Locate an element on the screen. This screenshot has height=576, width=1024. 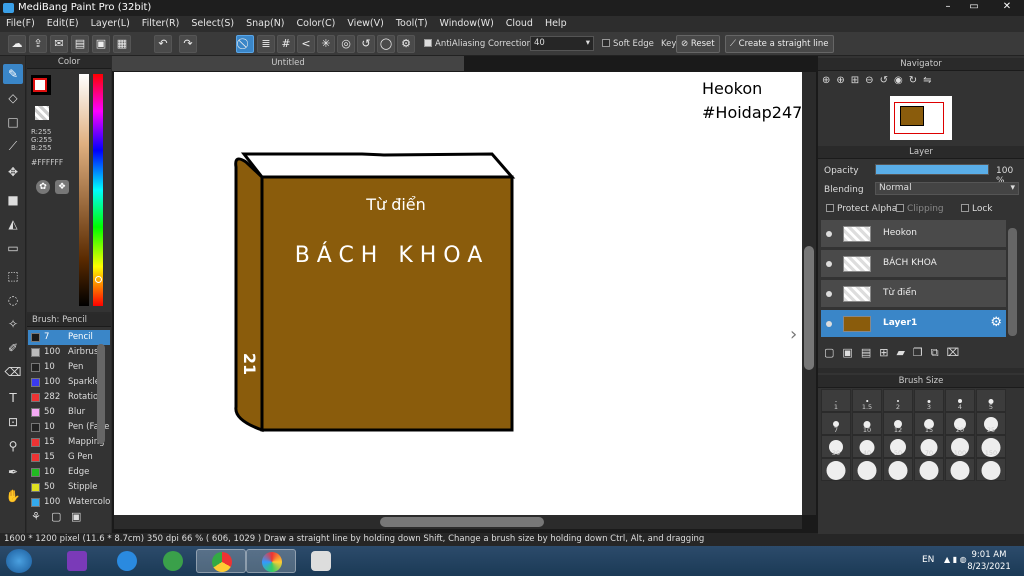
layer-row-selected: Layer1 ⚙ is located at coordinates (913, 324).